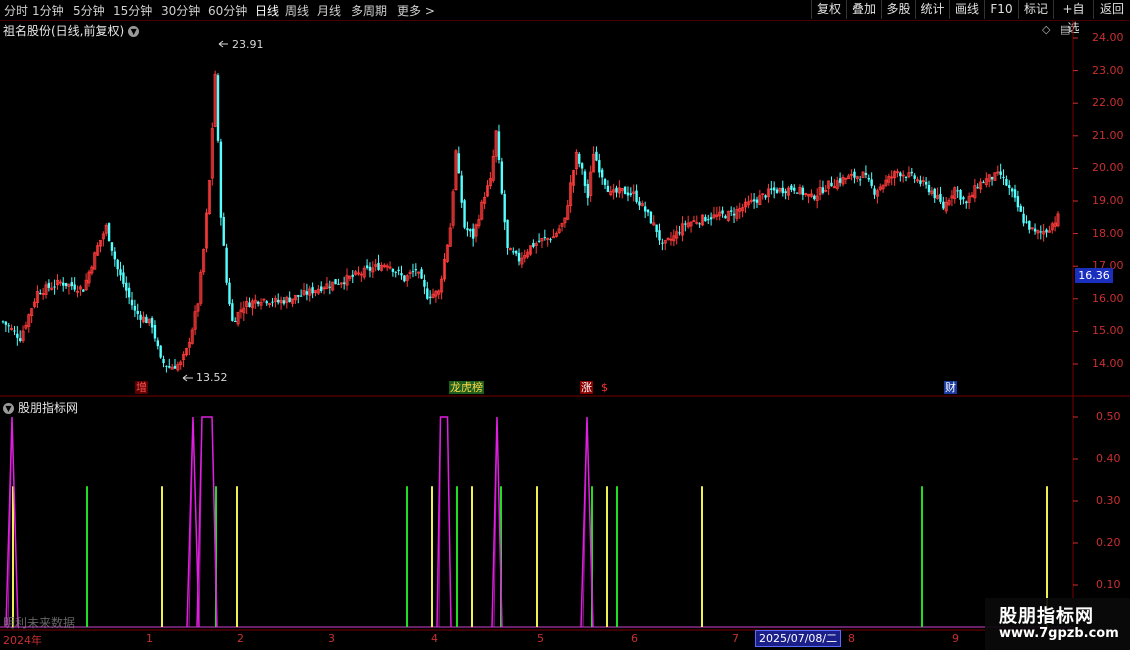 The image size is (1130, 650). I want to click on event-marker: $, so click(604, 387).